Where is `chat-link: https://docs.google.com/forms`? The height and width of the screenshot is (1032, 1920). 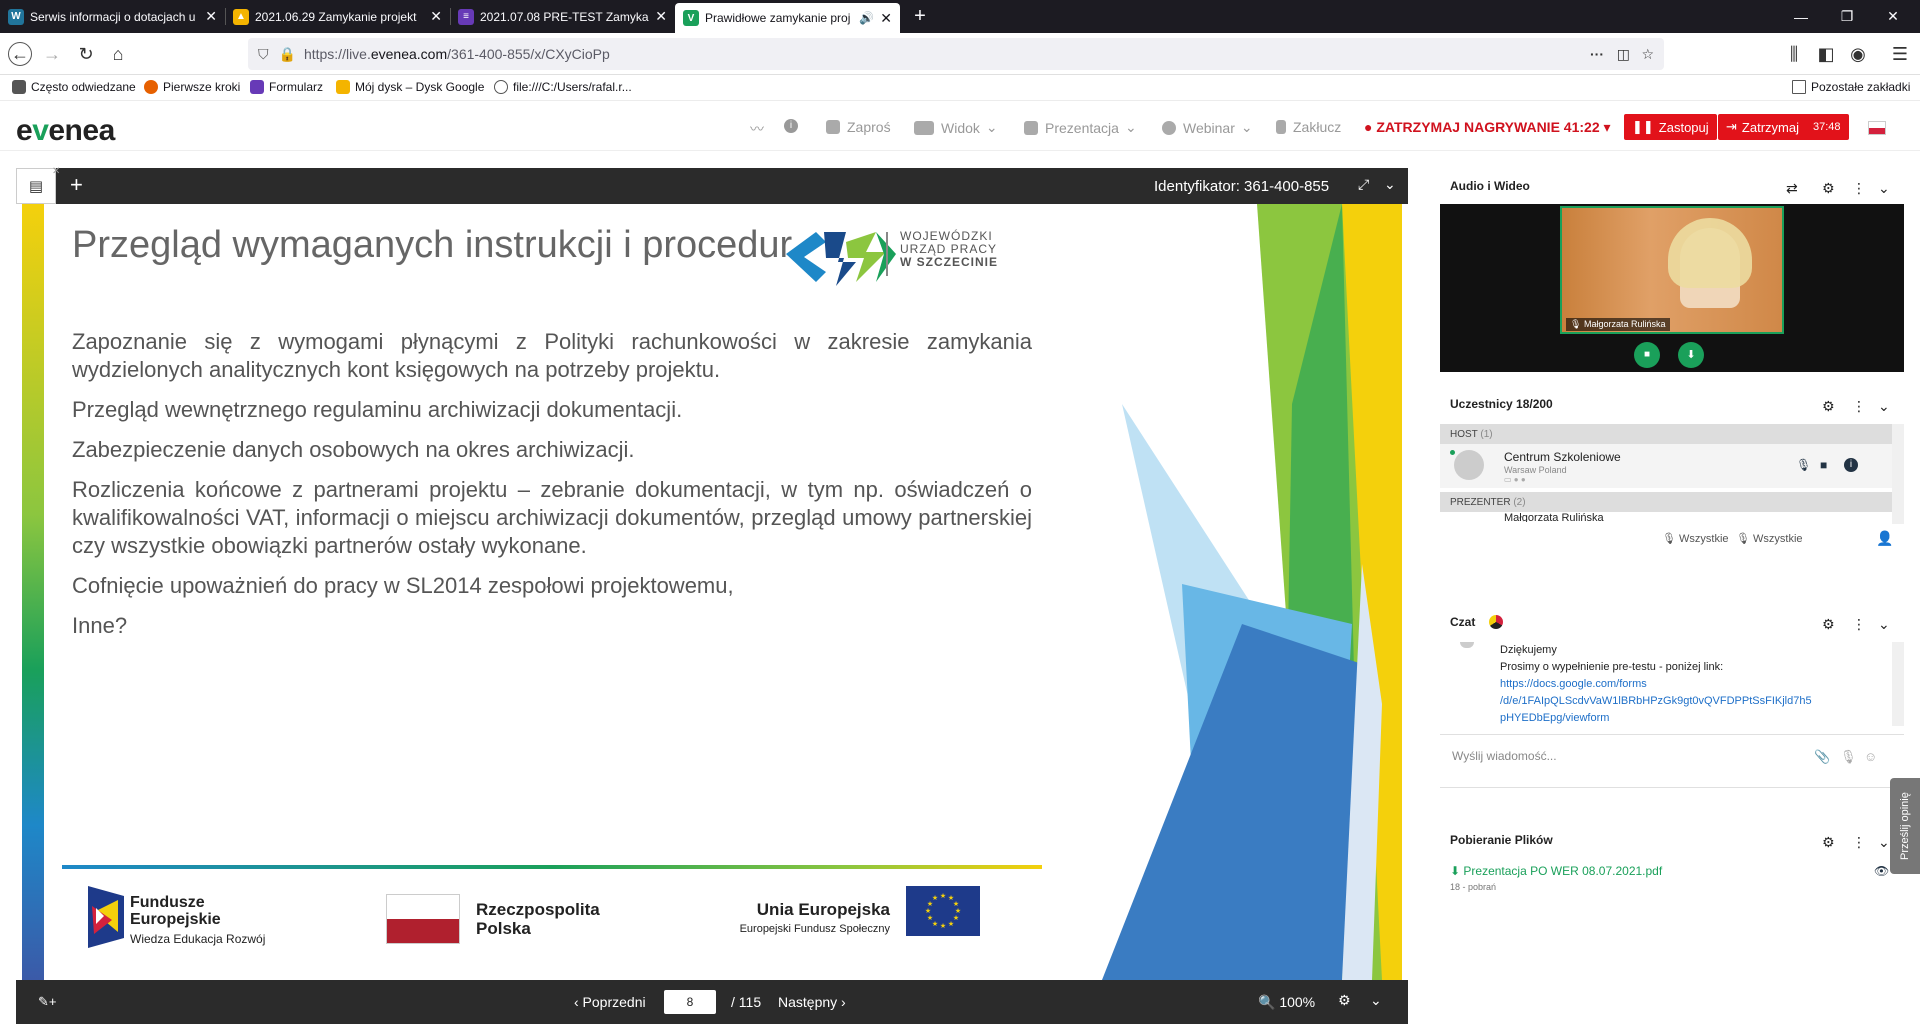
chat-link: https://docs.google.com/forms is located at coordinates (1656, 684).